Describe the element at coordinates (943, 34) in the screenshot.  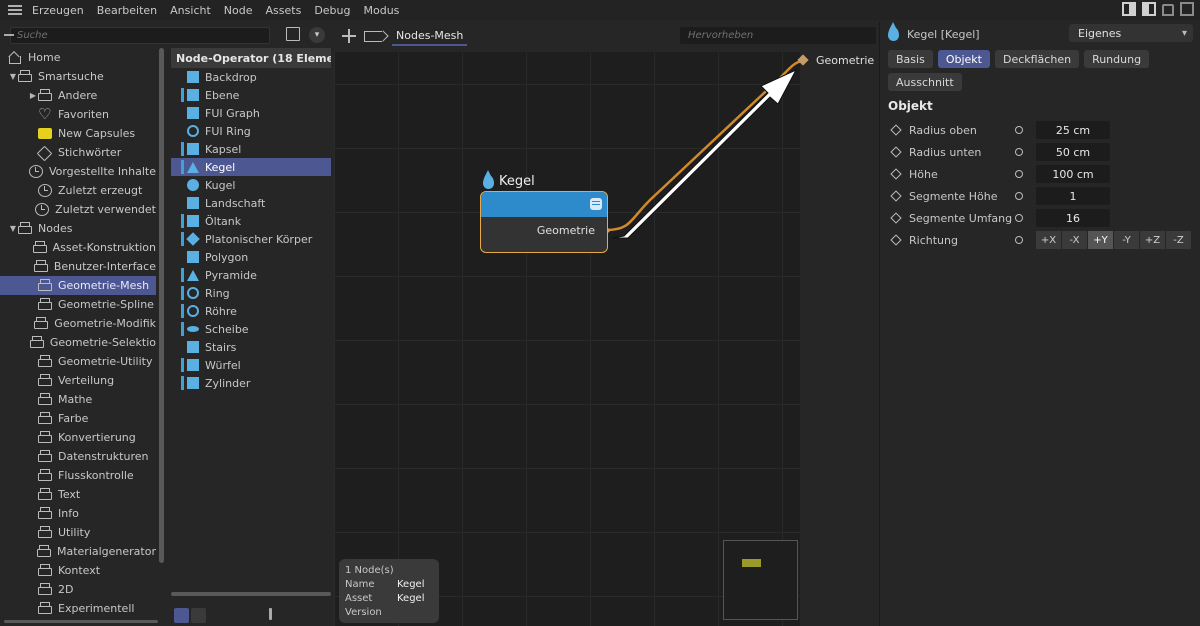
I see `attributes-title: Kegel [Kegel]` at that location.